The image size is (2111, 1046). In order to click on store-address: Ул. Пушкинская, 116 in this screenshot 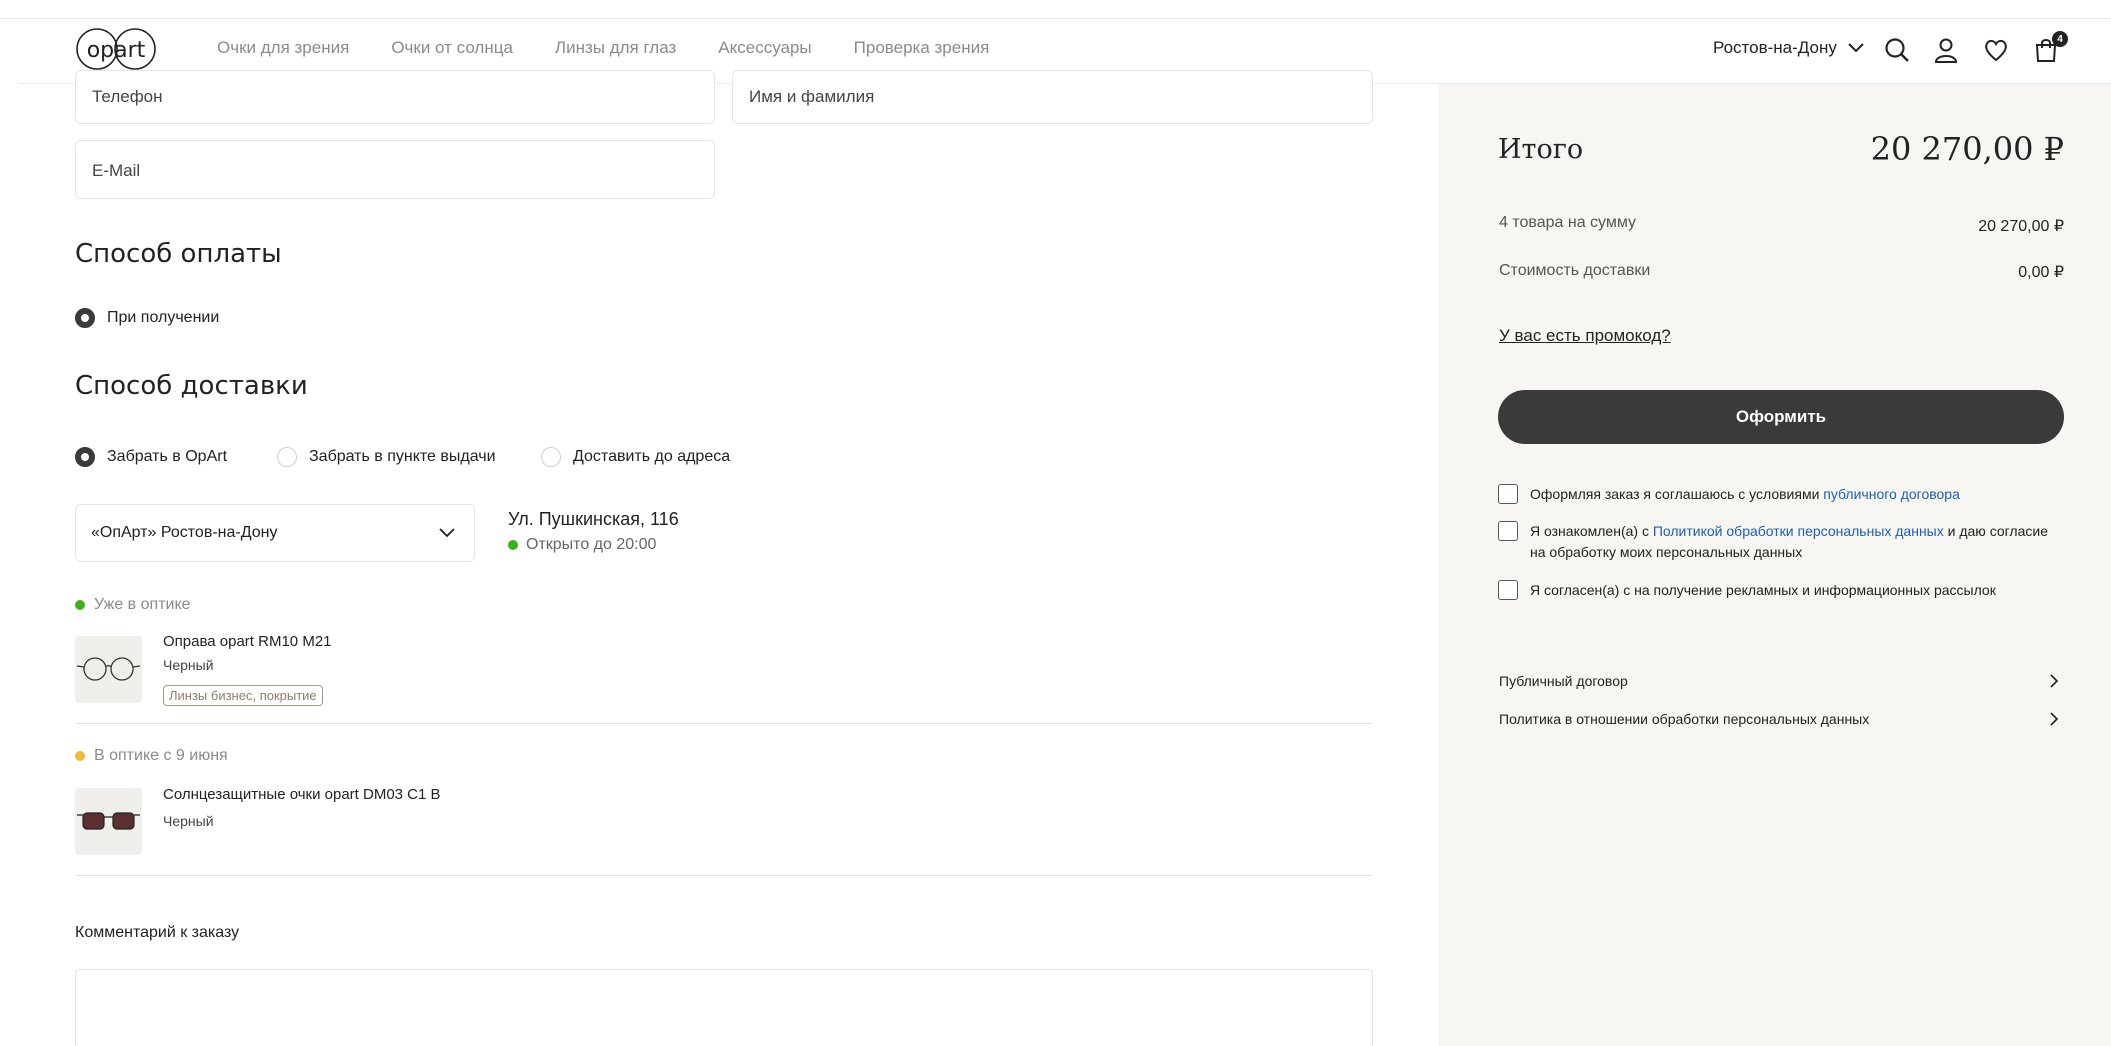, I will do `click(593, 519)`.